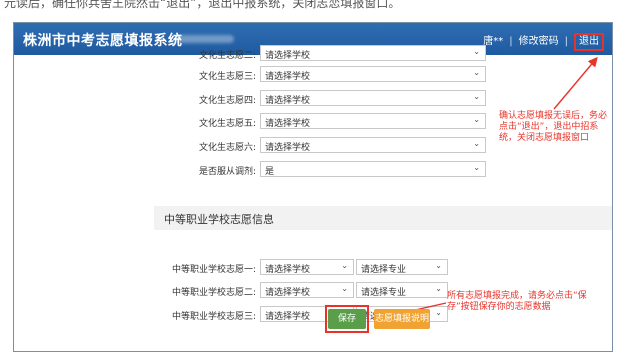 Image resolution: width=624 pixels, height=360 pixels. Describe the element at coordinates (270, 172) in the screenshot. I see `adjustment-select-value: 是` at that location.